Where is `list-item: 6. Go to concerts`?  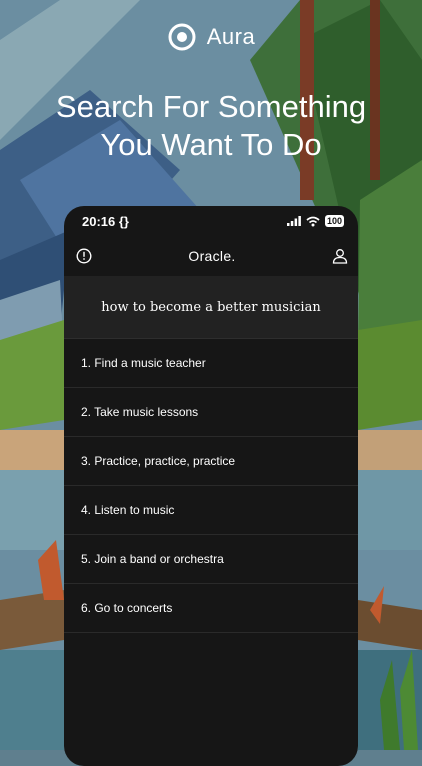
list-item: 6. Go to concerts is located at coordinates (211, 608).